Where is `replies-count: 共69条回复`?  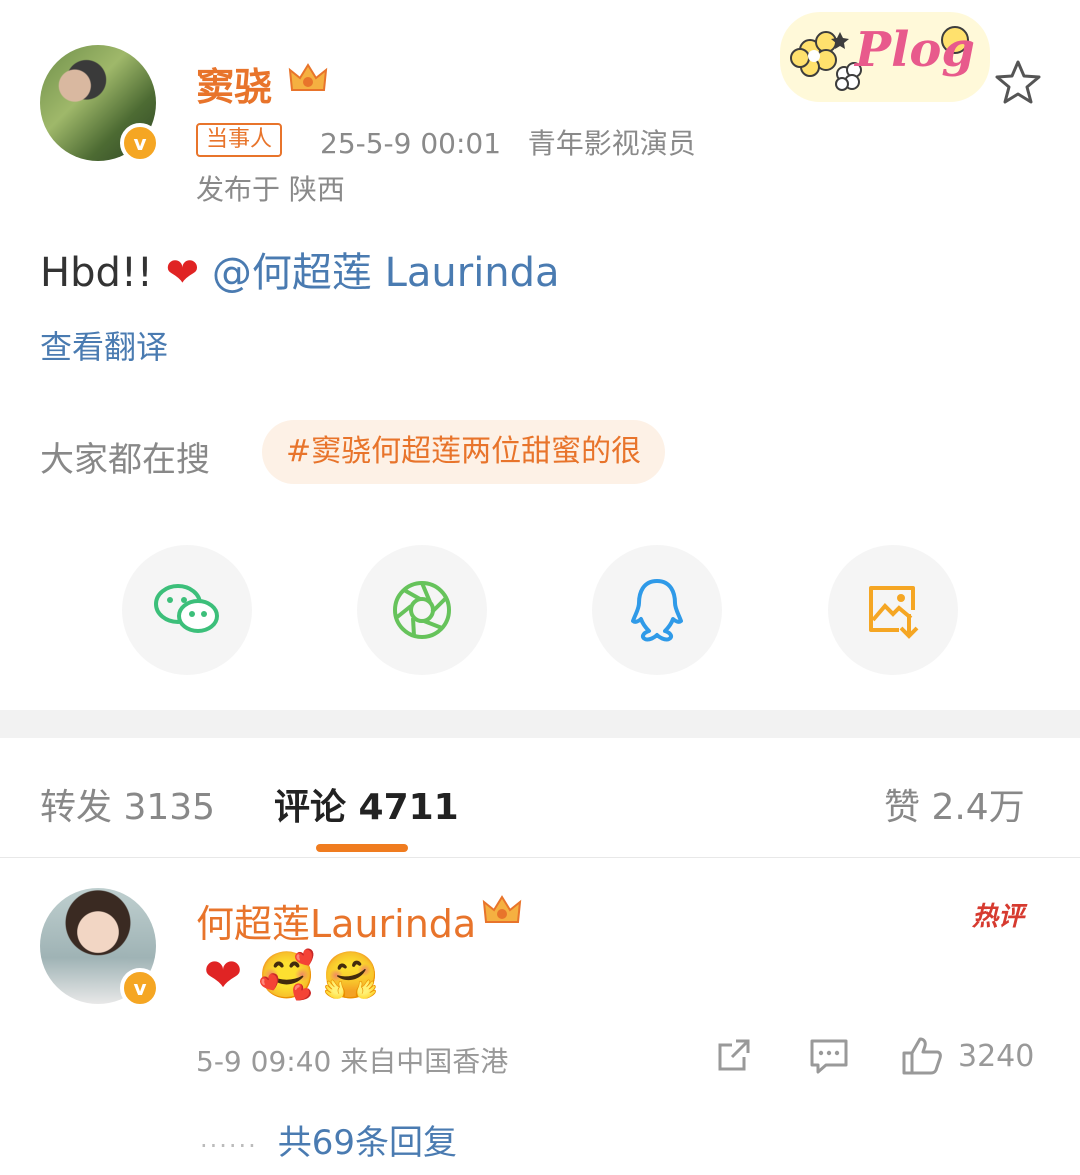
replies-count: 共69条回复 is located at coordinates (367, 1143).